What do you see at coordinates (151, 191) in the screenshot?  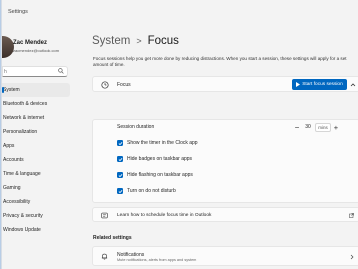 I see `option-label: Turn on do not disturb` at bounding box center [151, 191].